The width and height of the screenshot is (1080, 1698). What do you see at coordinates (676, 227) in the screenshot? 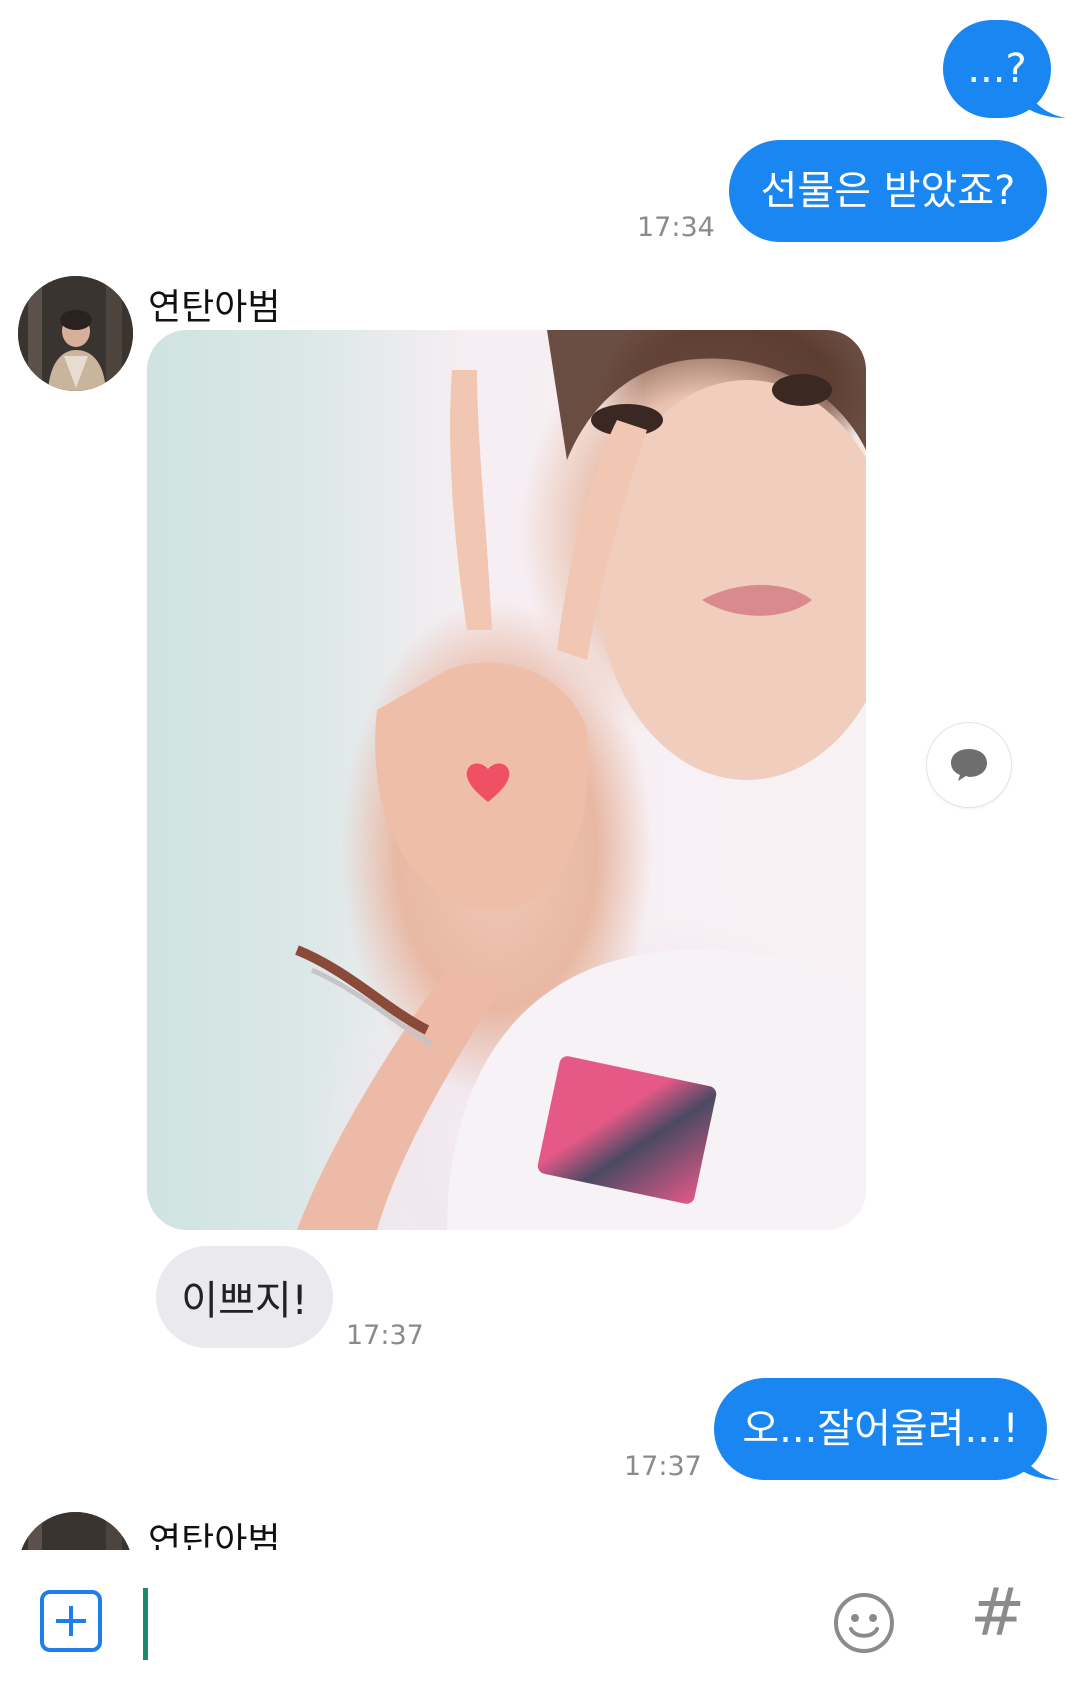
I see `message-timestamp: 17:34` at bounding box center [676, 227].